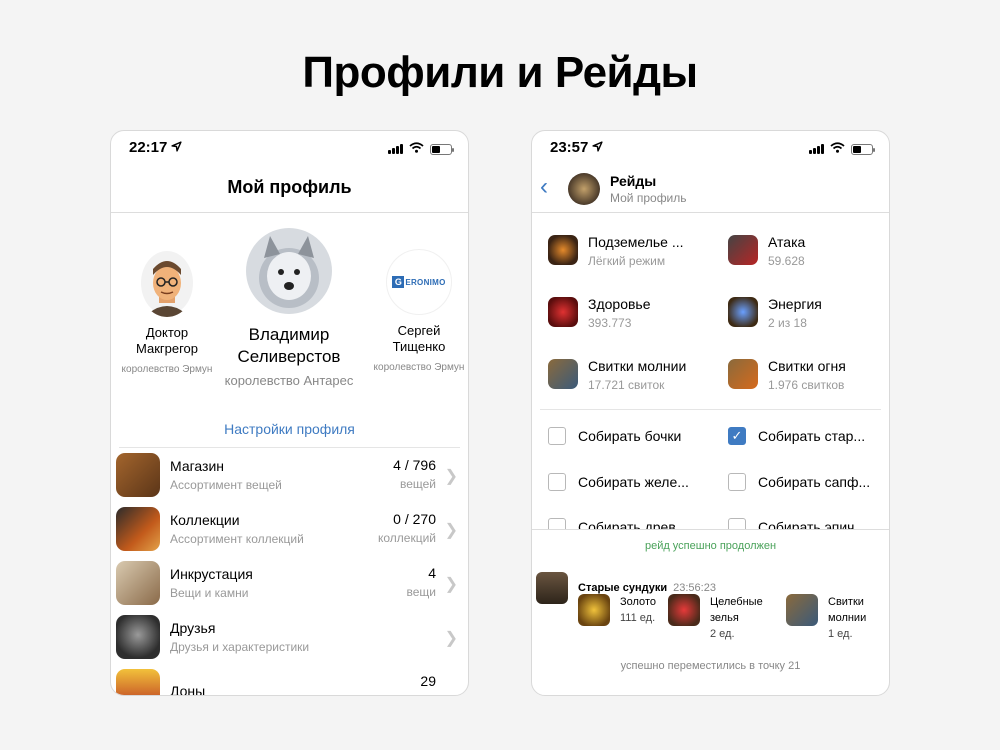 Image resolution: width=1000 pixels, height=750 pixels. What do you see at coordinates (638, 602) in the screenshot?
I see `loot-name: Золото` at bounding box center [638, 602].